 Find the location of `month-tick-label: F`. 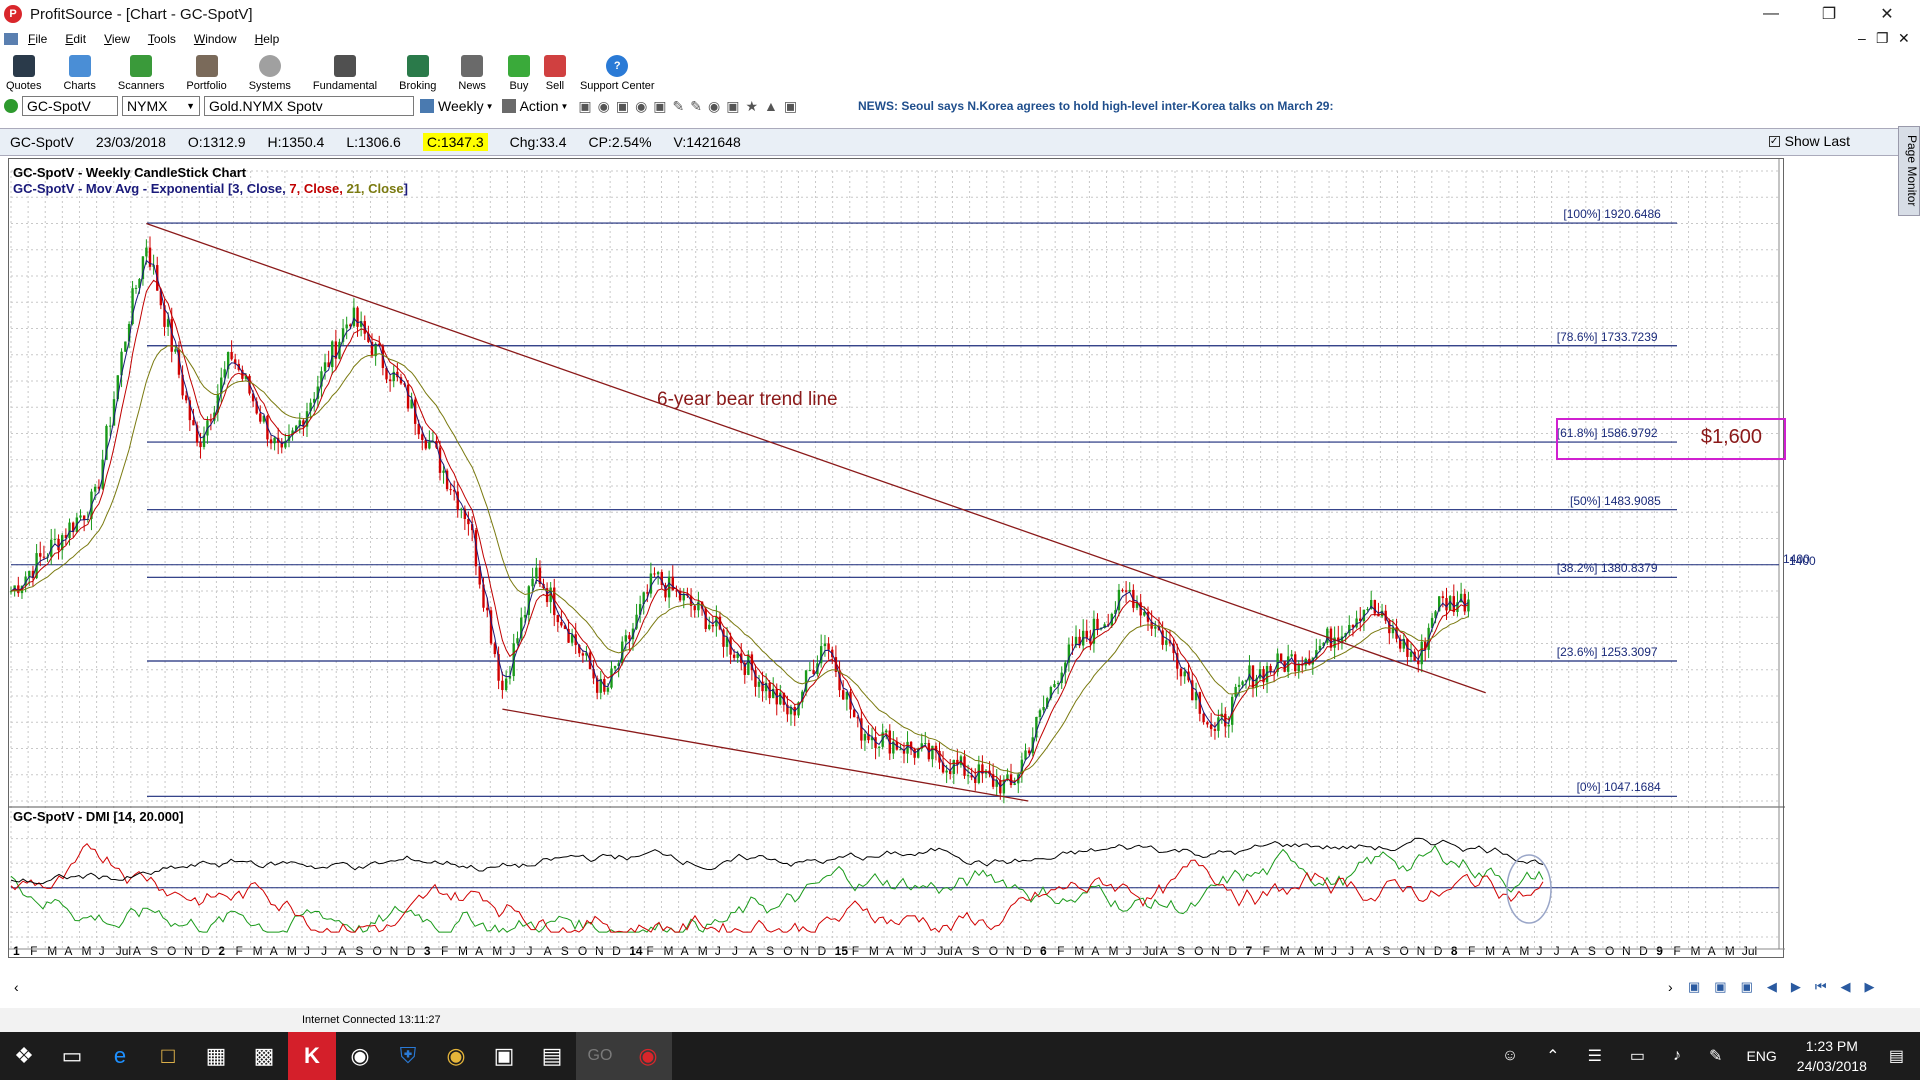

month-tick-label: F is located at coordinates (1266, 951).